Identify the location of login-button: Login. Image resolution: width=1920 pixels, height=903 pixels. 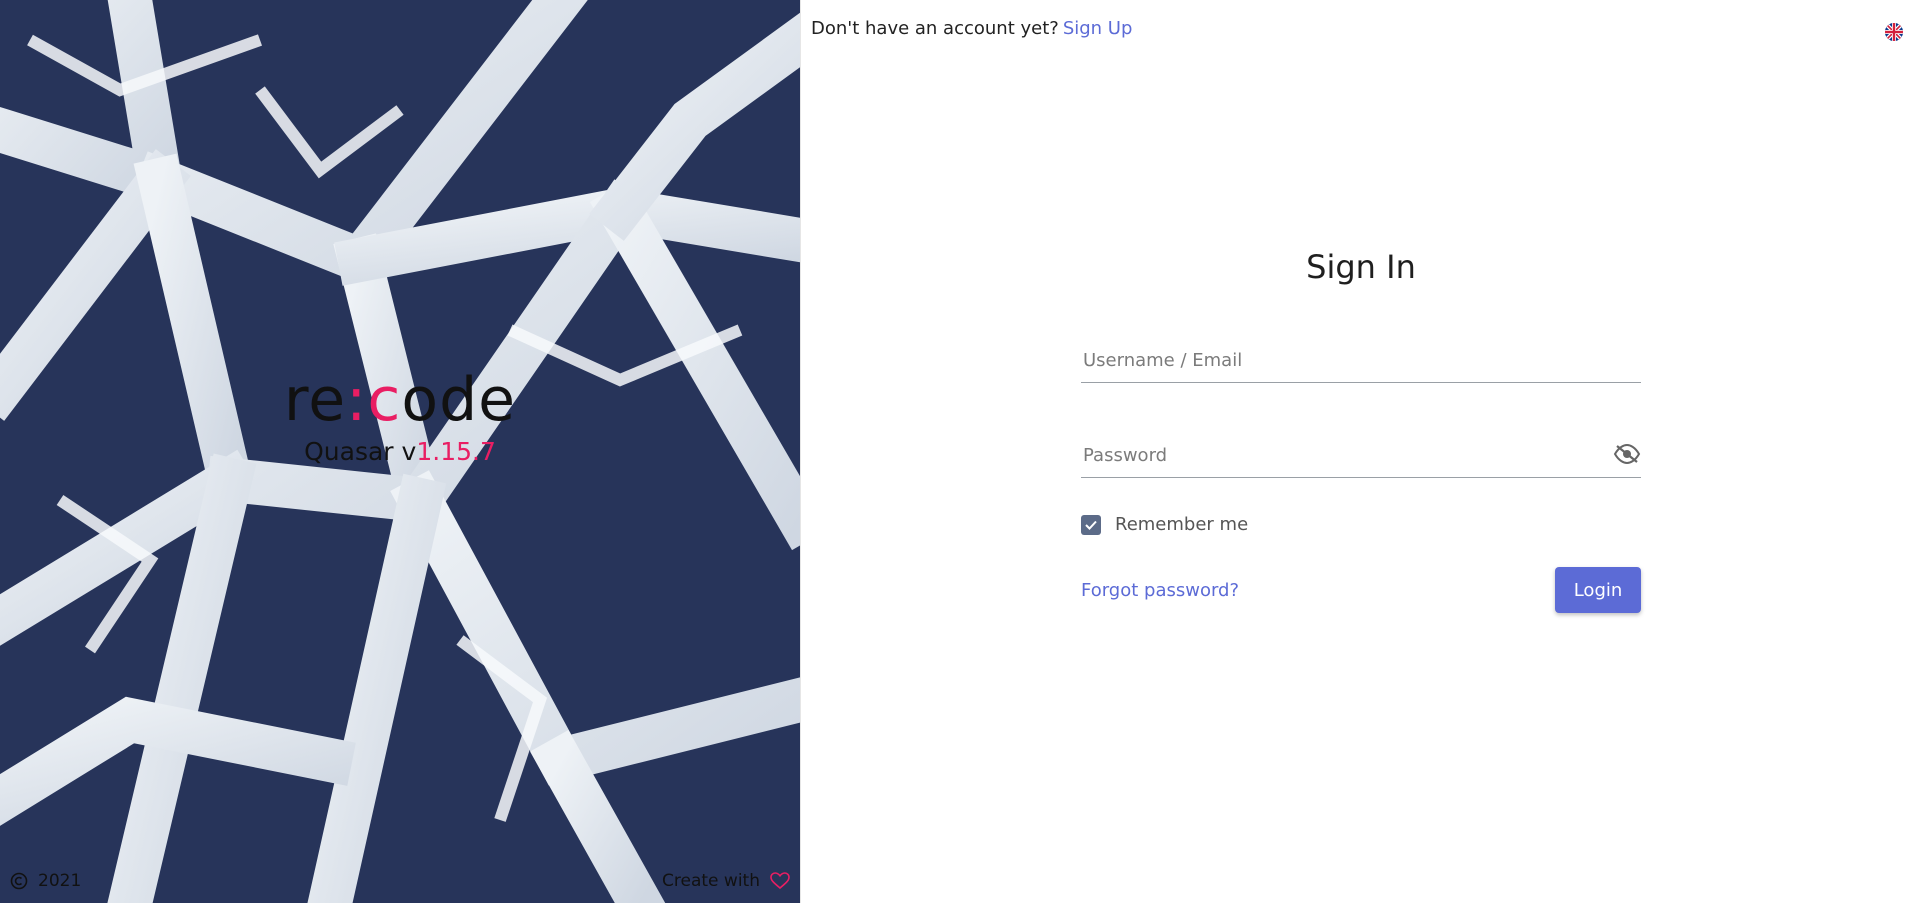
(1598, 590).